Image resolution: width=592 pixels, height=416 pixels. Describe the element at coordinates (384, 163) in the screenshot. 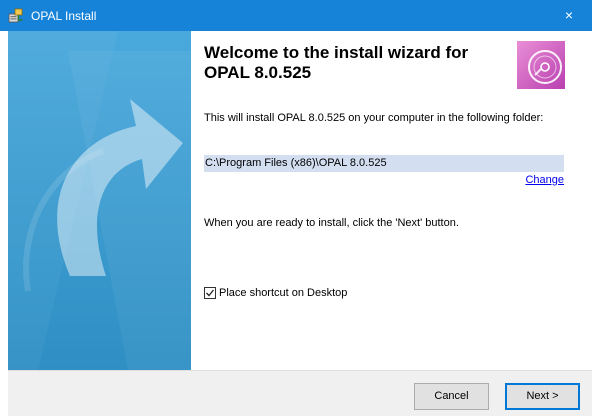

I see `install-path-field: C:\Program Files (x86)\OPAL 8.0.525` at that location.